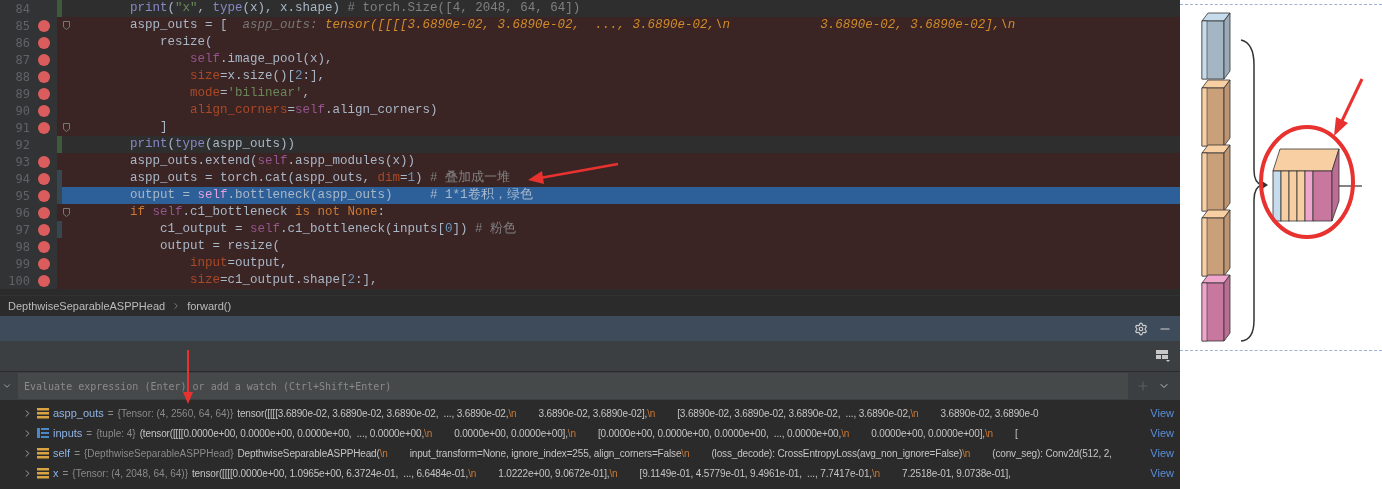 The width and height of the screenshot is (1382, 489). I want to click on variable-name: self, so click(62, 453).